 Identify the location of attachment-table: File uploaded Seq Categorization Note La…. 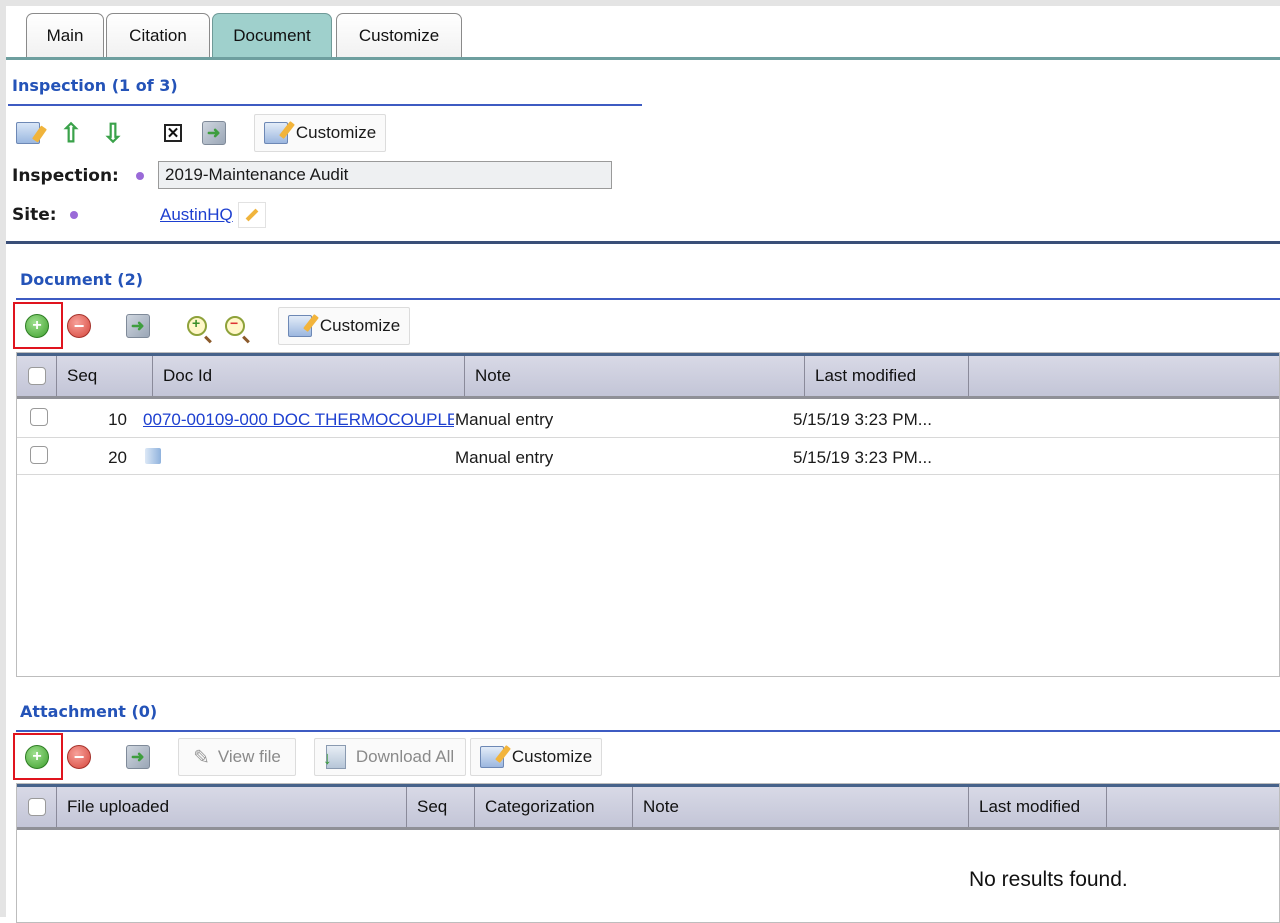
(648, 853).